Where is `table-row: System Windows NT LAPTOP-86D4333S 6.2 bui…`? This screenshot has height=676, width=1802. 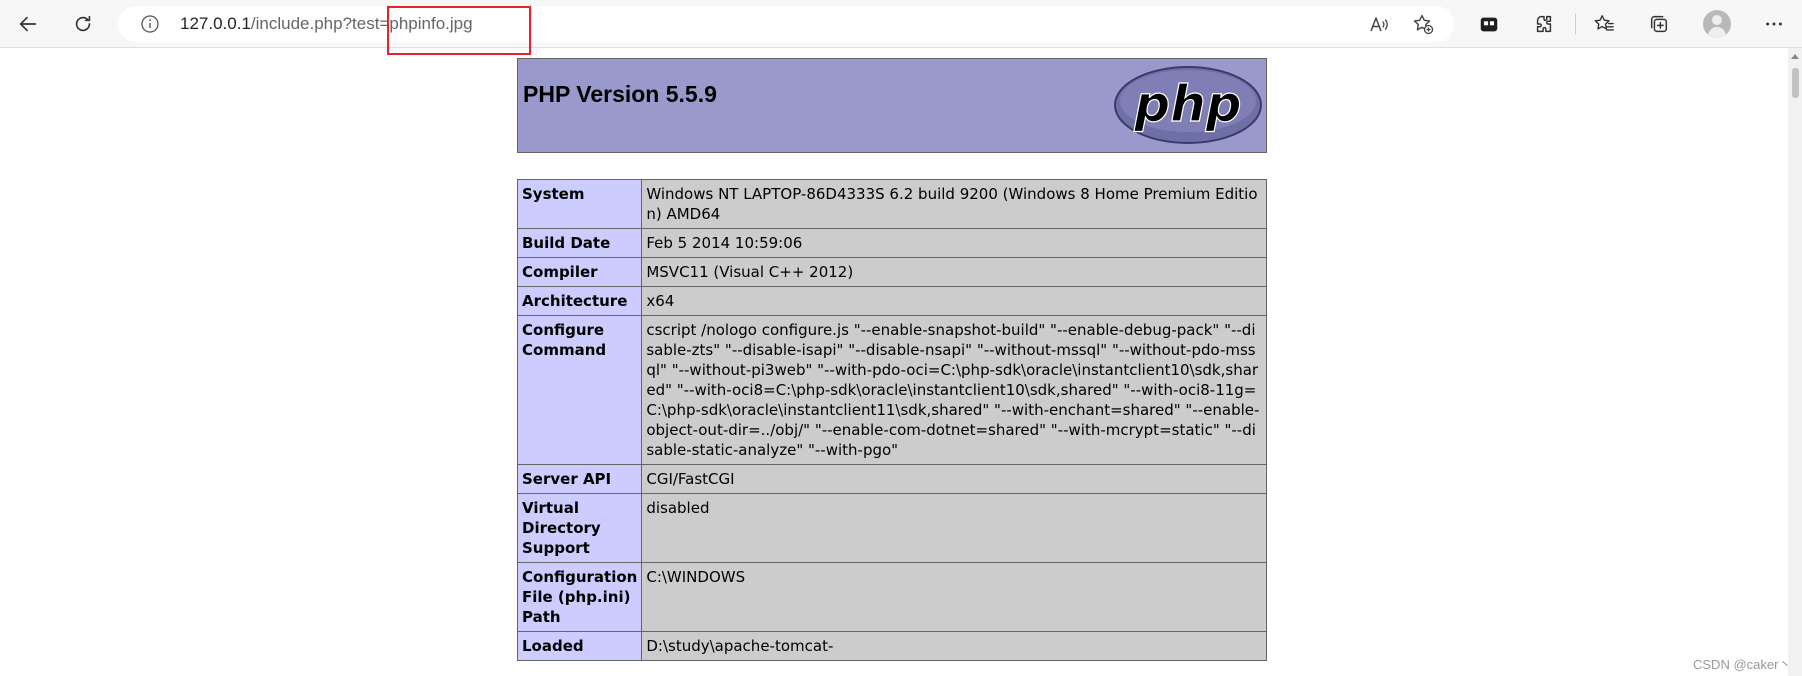
table-row: System Windows NT LAPTOP-86D4333S 6.2 bui… is located at coordinates (891, 204).